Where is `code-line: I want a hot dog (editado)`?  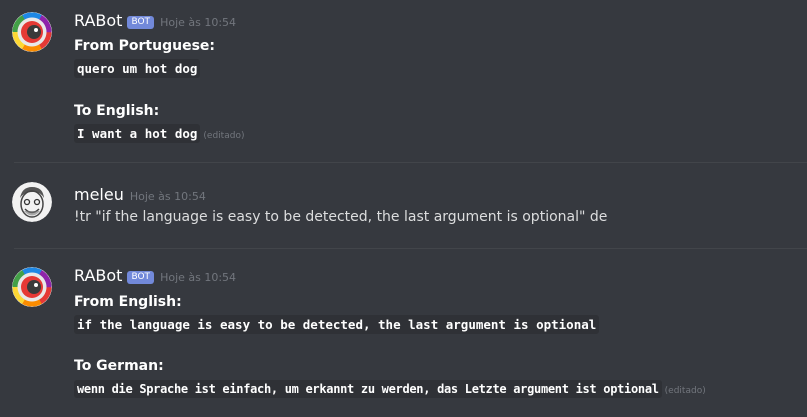
code-line: I want a hot dog (editado) is located at coordinates (159, 133).